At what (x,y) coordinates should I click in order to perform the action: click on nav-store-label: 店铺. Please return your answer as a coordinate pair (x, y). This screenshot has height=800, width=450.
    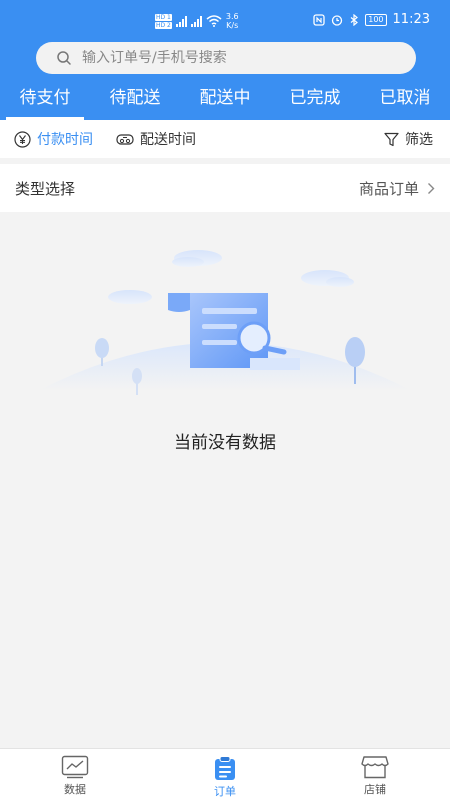
    Looking at the image, I should click on (375, 789).